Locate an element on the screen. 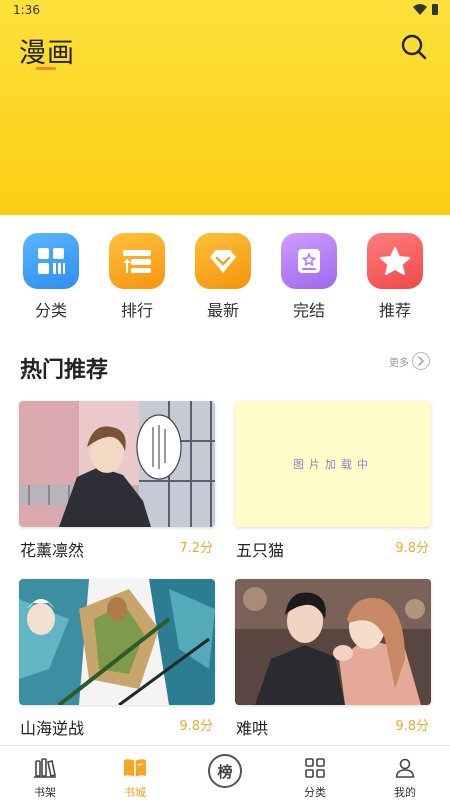 This screenshot has height=800, width=450. shortcut-recommend: 推荐 is located at coordinates (395, 278).